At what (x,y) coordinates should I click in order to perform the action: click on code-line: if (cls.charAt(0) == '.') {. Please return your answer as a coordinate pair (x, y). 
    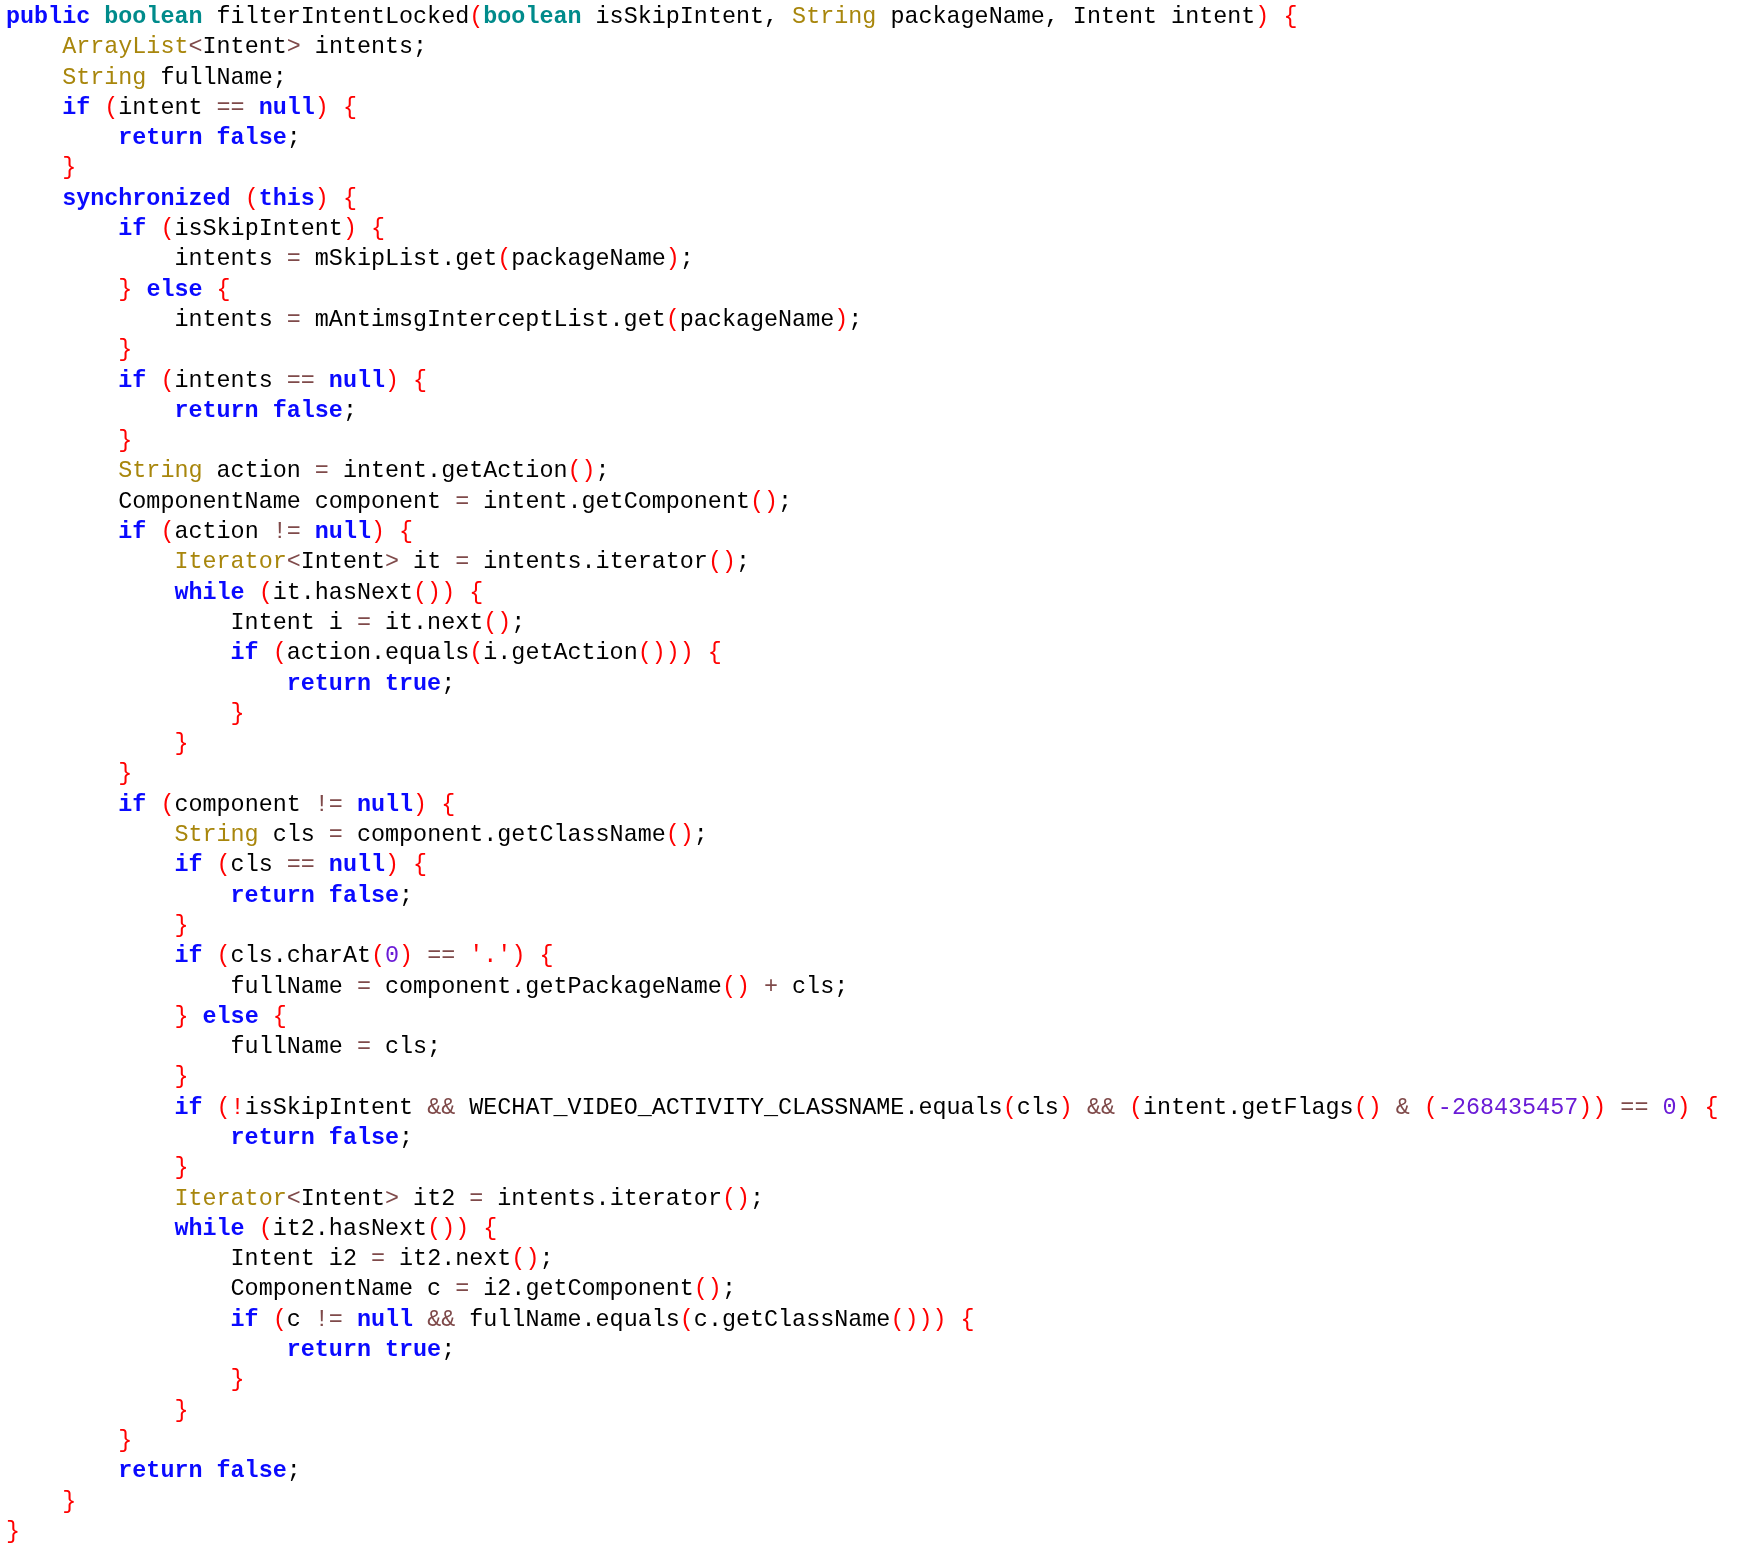
    Looking at the image, I should click on (363, 957).